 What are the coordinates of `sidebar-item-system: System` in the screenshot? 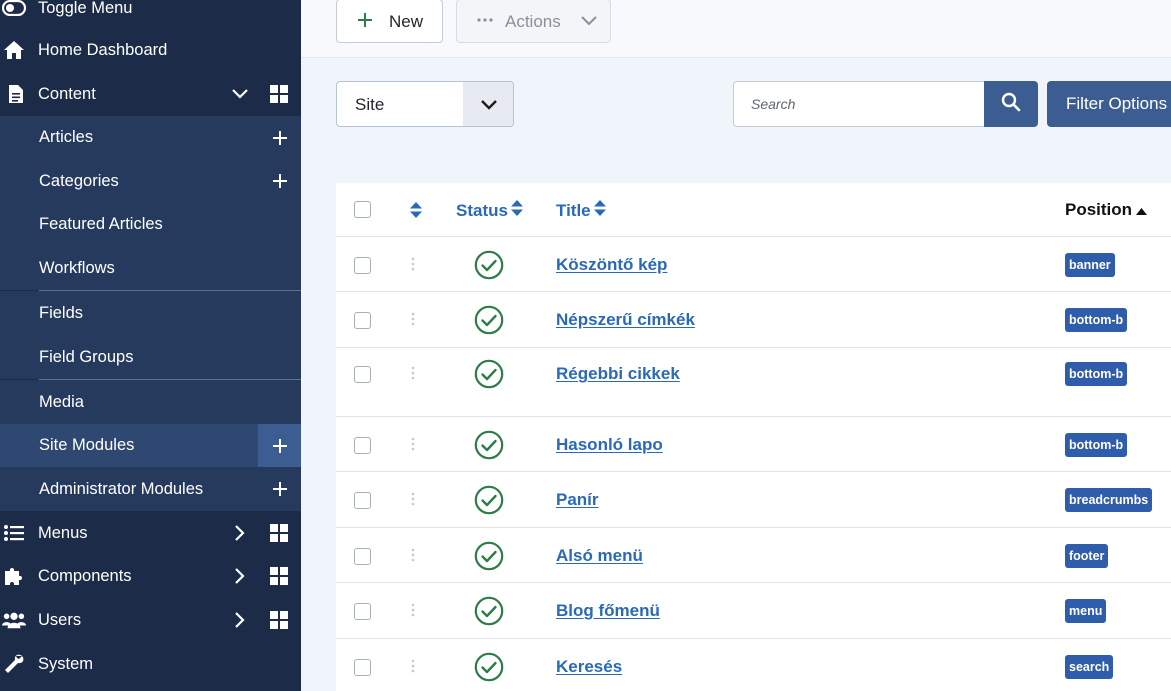 It's located at (150, 664).